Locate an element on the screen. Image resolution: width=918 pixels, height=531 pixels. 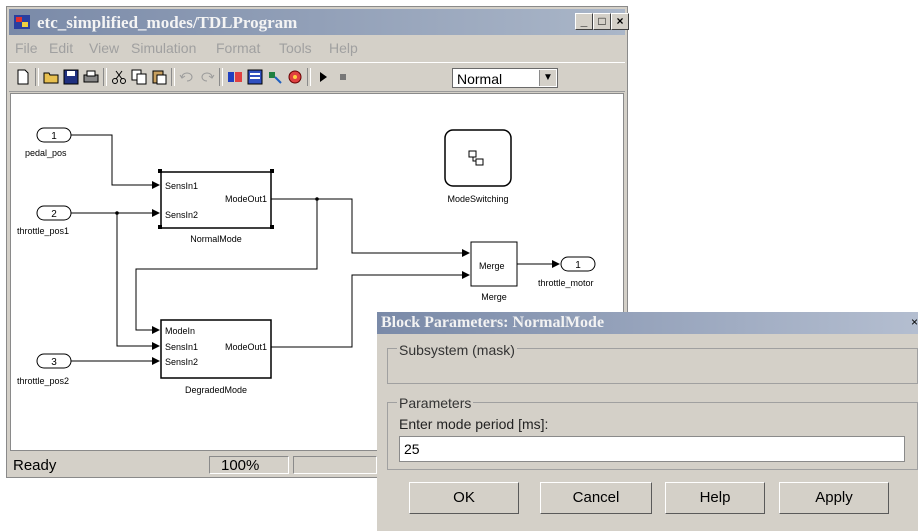
title-bar: etc_simplified_modes/TDLProgram _ □ × is located at coordinates (319, 22).